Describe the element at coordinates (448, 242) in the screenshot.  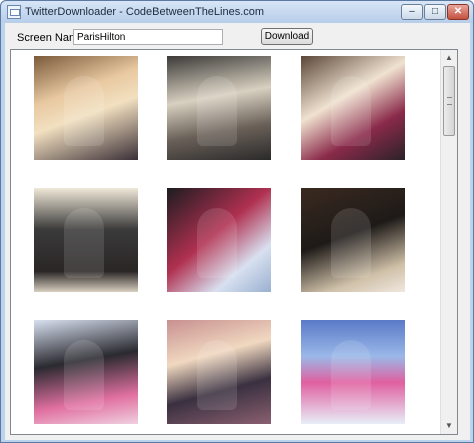
I see `vertical-scrollbar: ▲ ▼` at that location.